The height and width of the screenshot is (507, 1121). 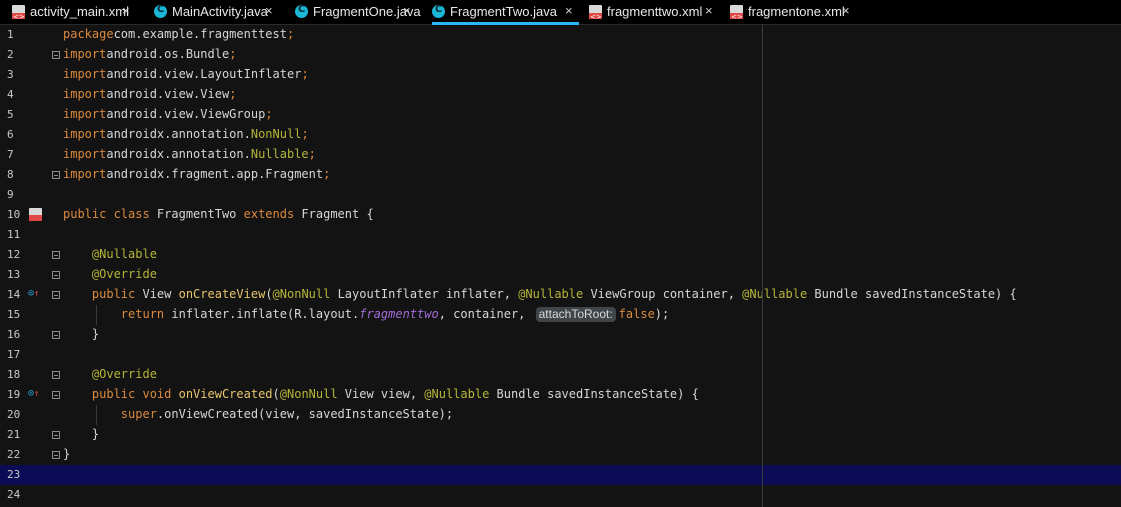 What do you see at coordinates (215, 174) in the screenshot?
I see `code-token: androidx.fragment.app.Fragment` at bounding box center [215, 174].